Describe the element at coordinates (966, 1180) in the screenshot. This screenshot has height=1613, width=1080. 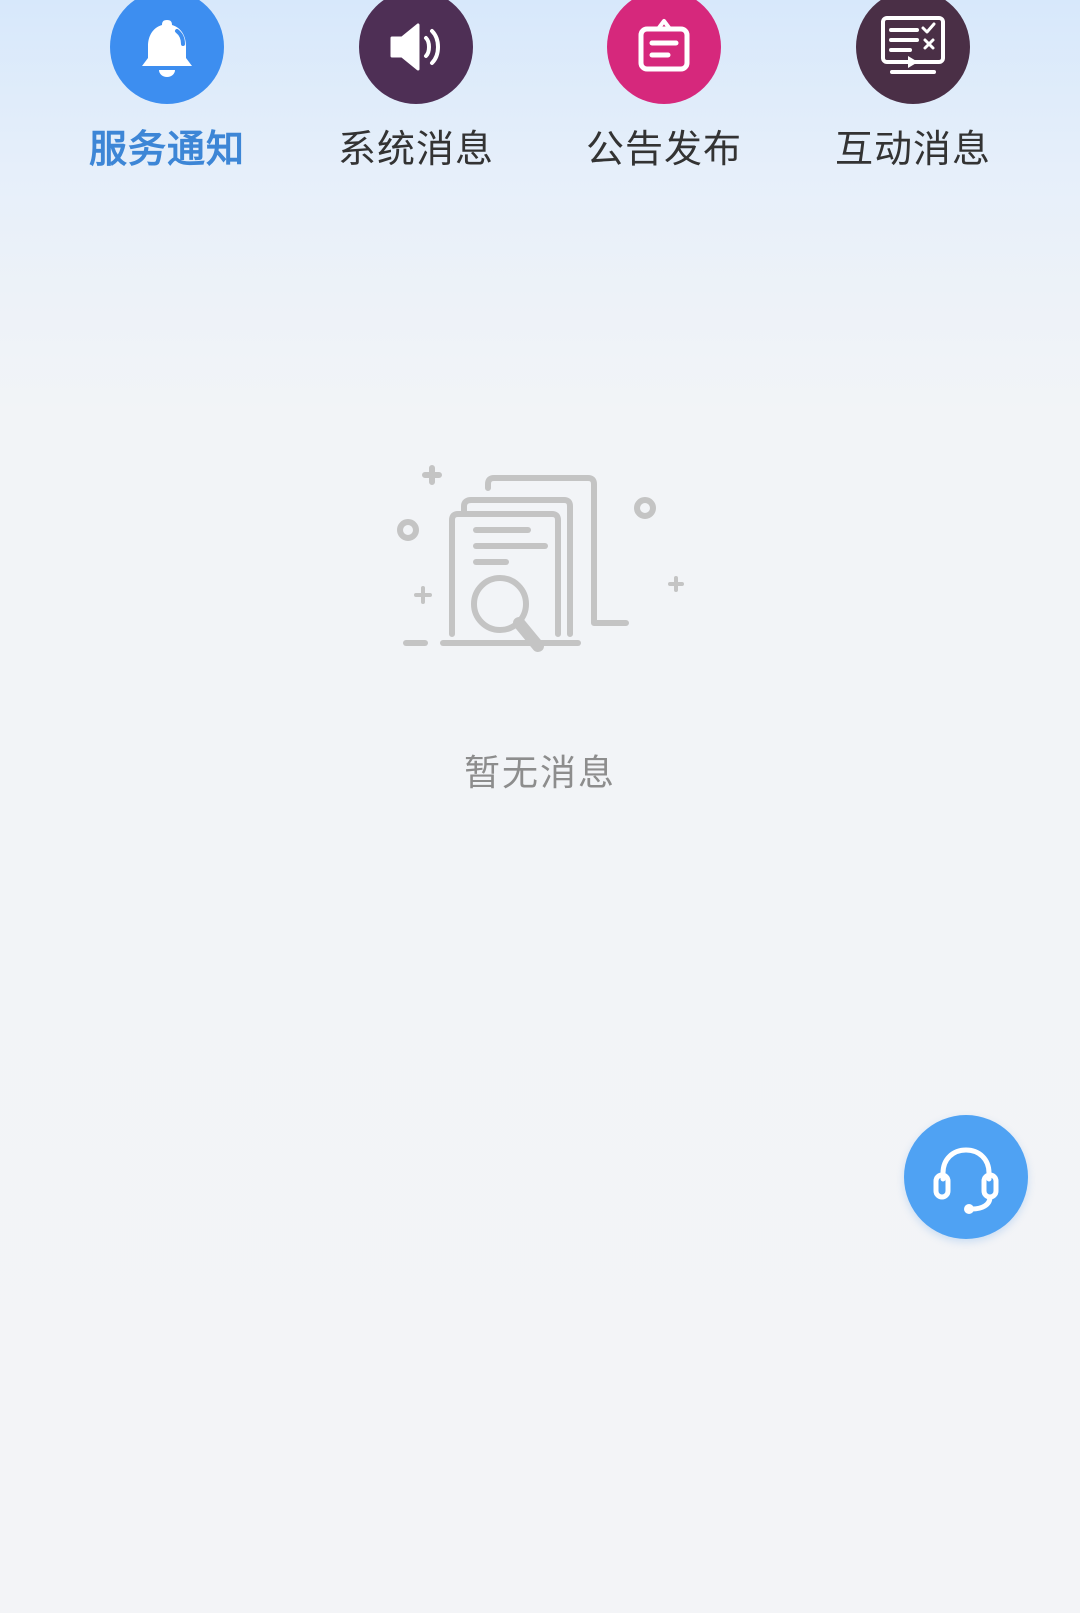
I see `headset-icon` at that location.